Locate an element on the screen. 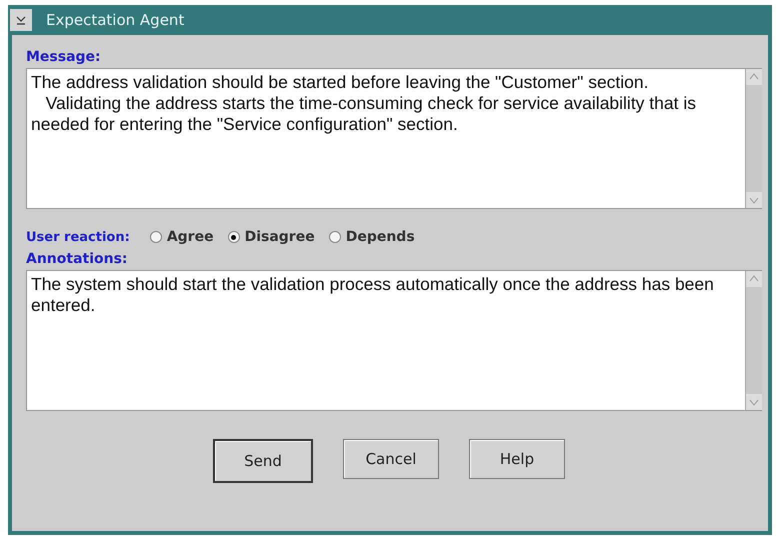 Image resolution: width=777 pixels, height=542 pixels. dialog-button: Help is located at coordinates (517, 459).